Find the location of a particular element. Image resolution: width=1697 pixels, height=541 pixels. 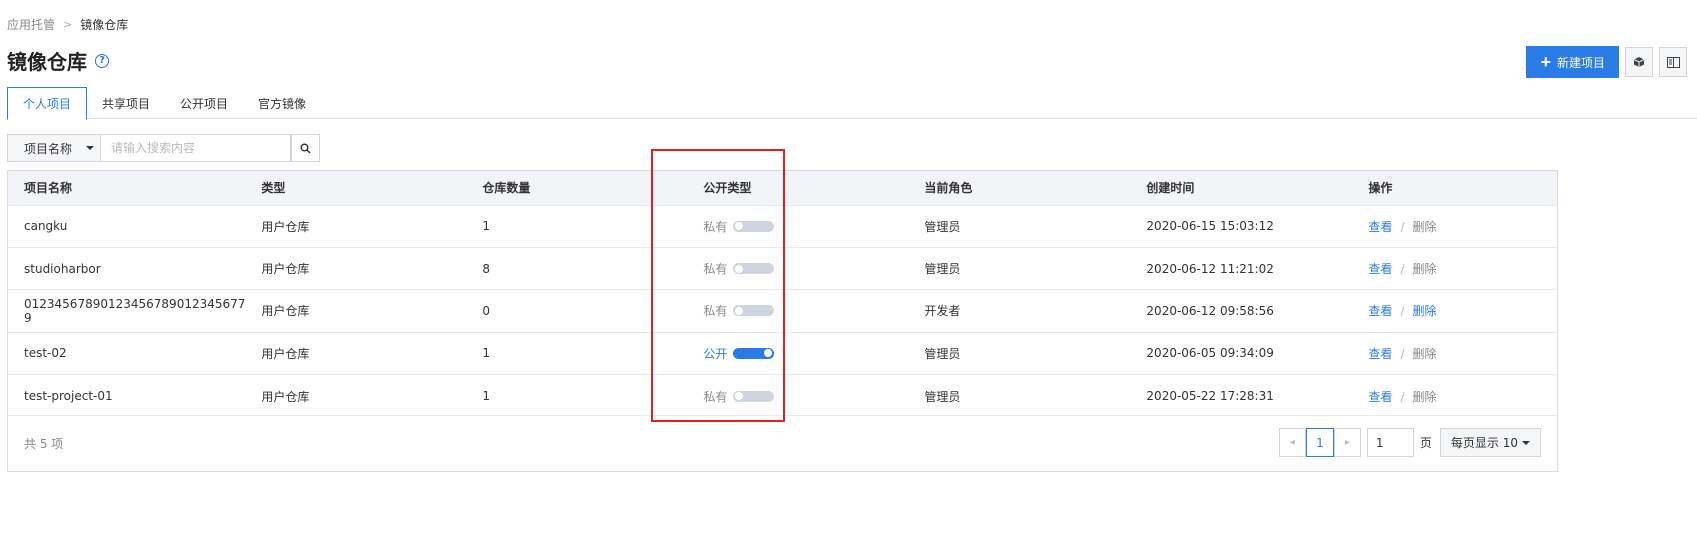

created-time: 2020-06-12 09:58:56 is located at coordinates (1210, 310).